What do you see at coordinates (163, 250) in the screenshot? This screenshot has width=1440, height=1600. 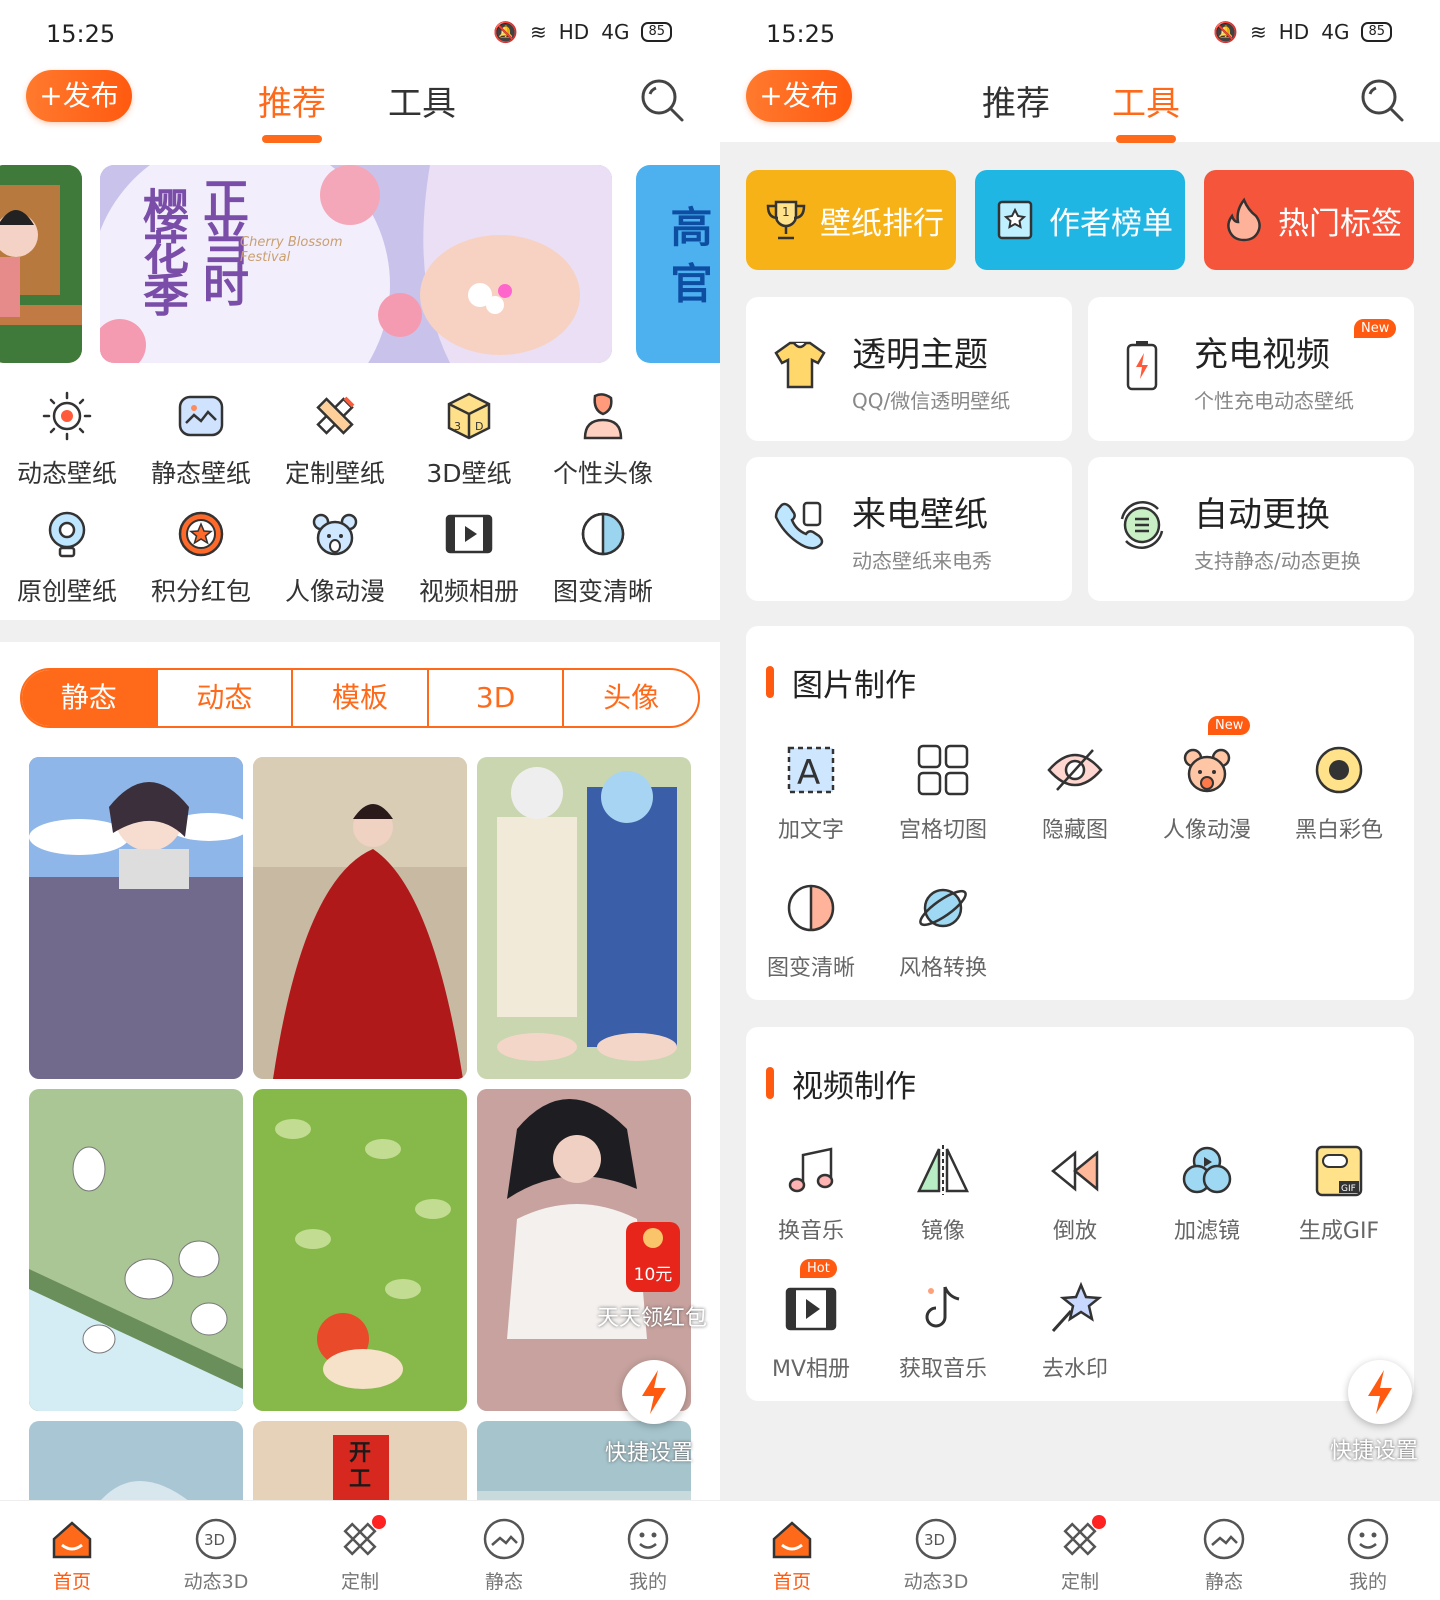 I see `banner-title-a: 樱花季` at bounding box center [163, 250].